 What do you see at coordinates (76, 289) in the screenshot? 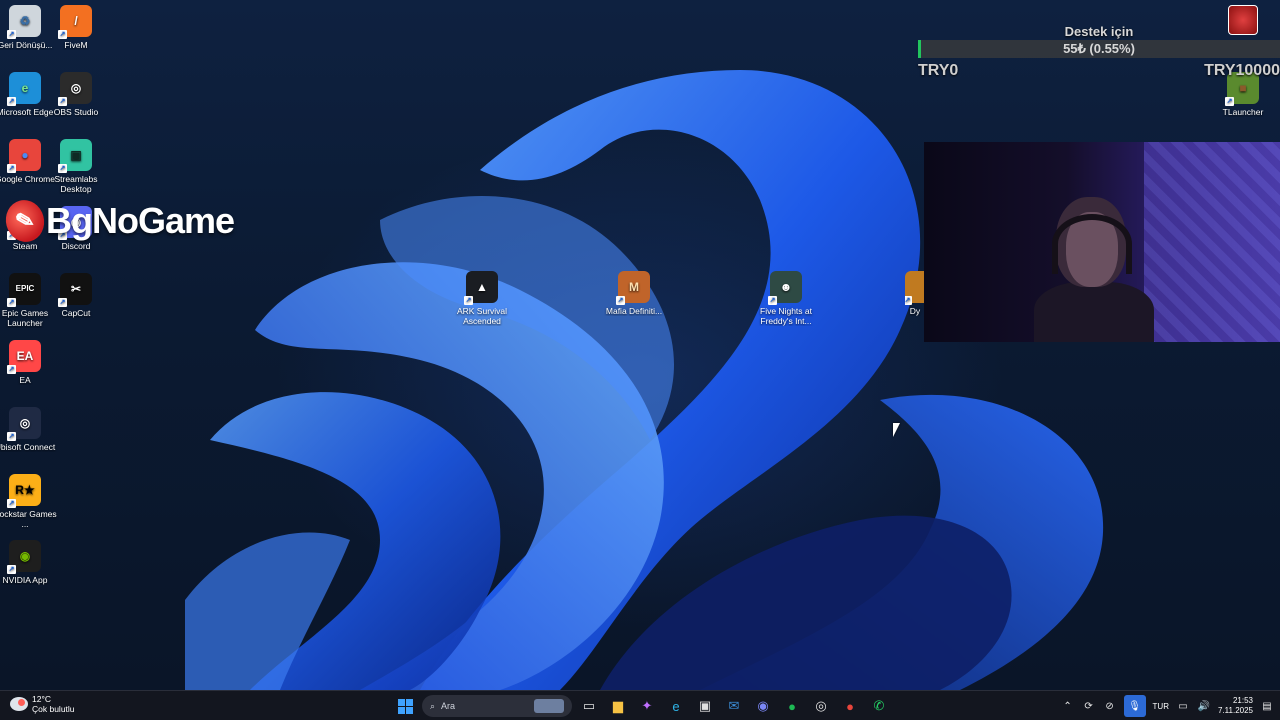
I see `icon-glyph: ✂` at bounding box center [76, 289].